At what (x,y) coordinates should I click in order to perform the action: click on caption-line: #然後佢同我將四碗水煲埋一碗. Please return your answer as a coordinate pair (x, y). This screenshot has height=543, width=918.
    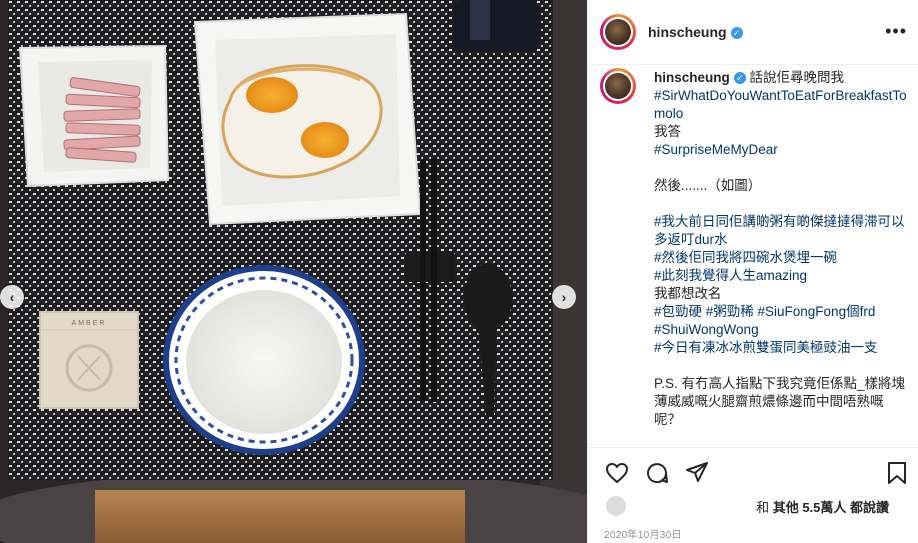
    Looking at the image, I should click on (781, 258).